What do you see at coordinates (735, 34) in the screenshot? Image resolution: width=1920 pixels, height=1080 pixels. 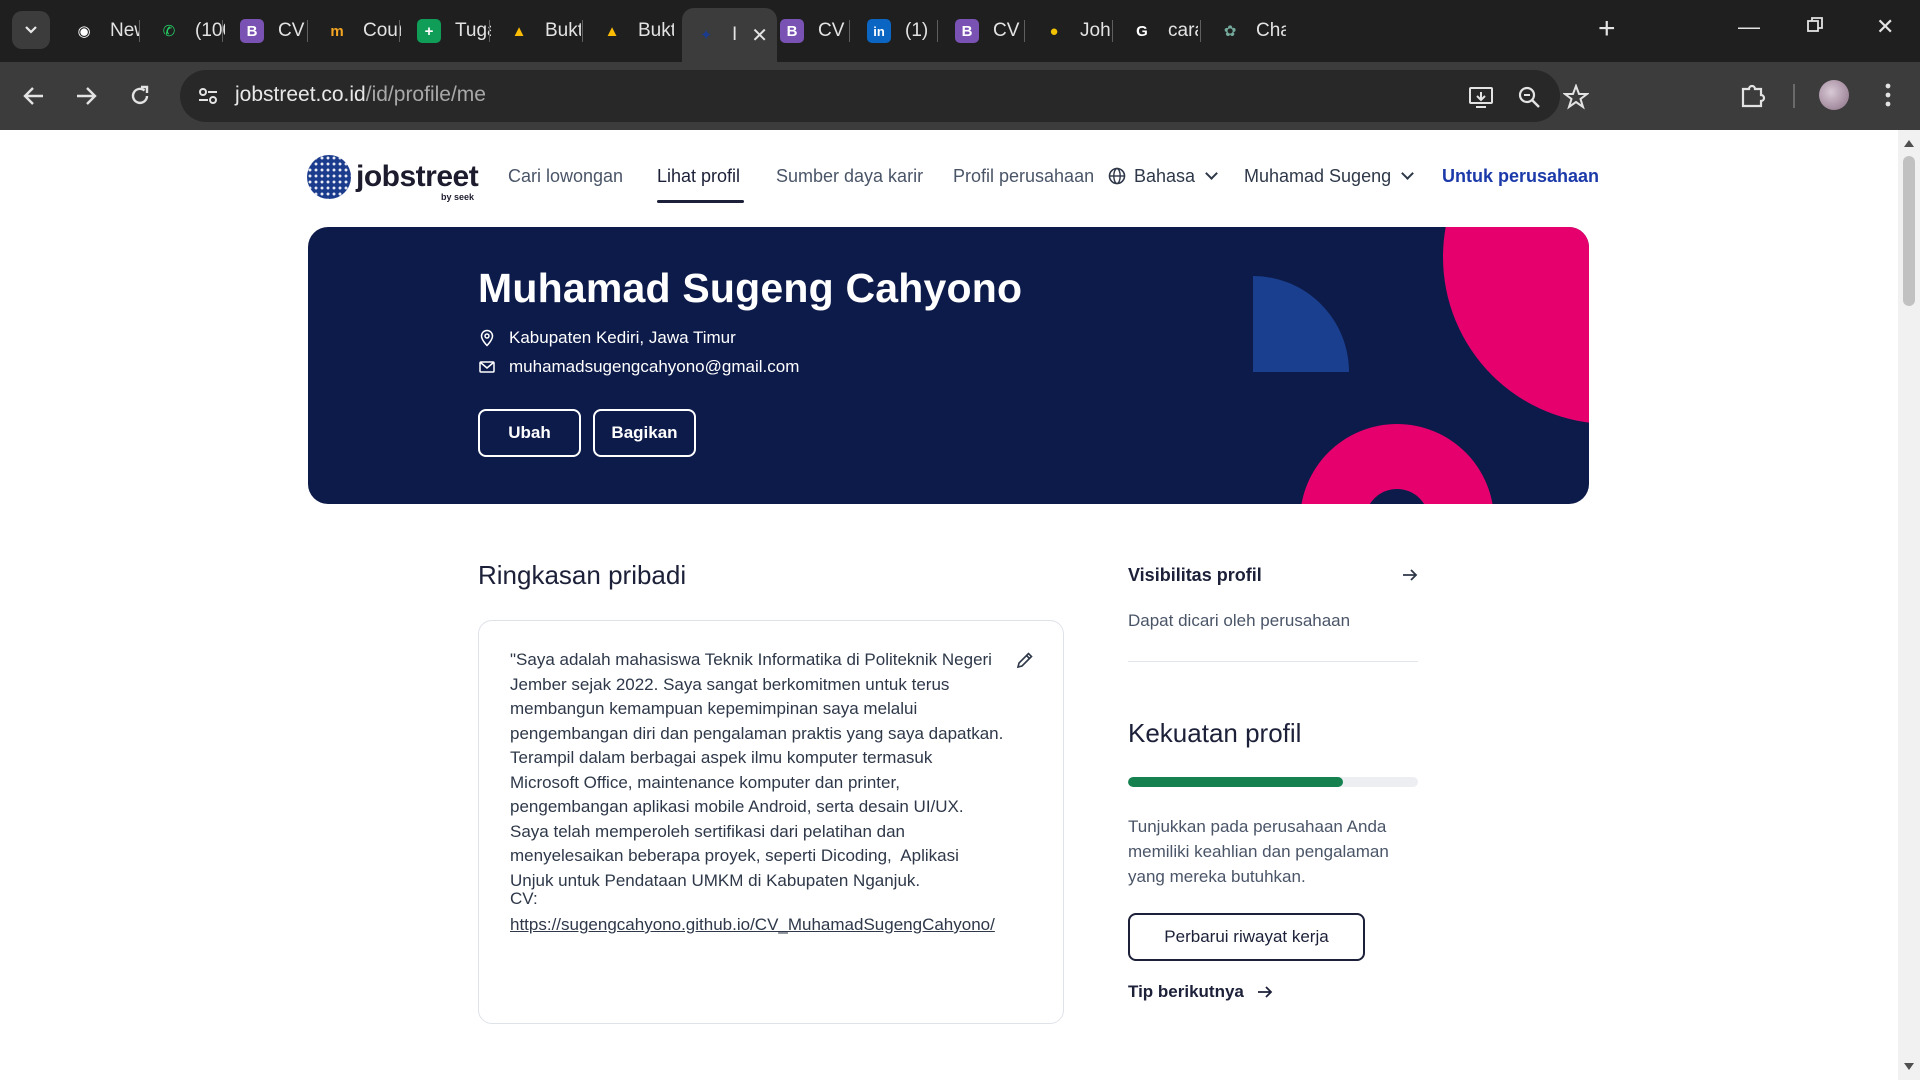 I see `tab-title: I` at bounding box center [735, 34].